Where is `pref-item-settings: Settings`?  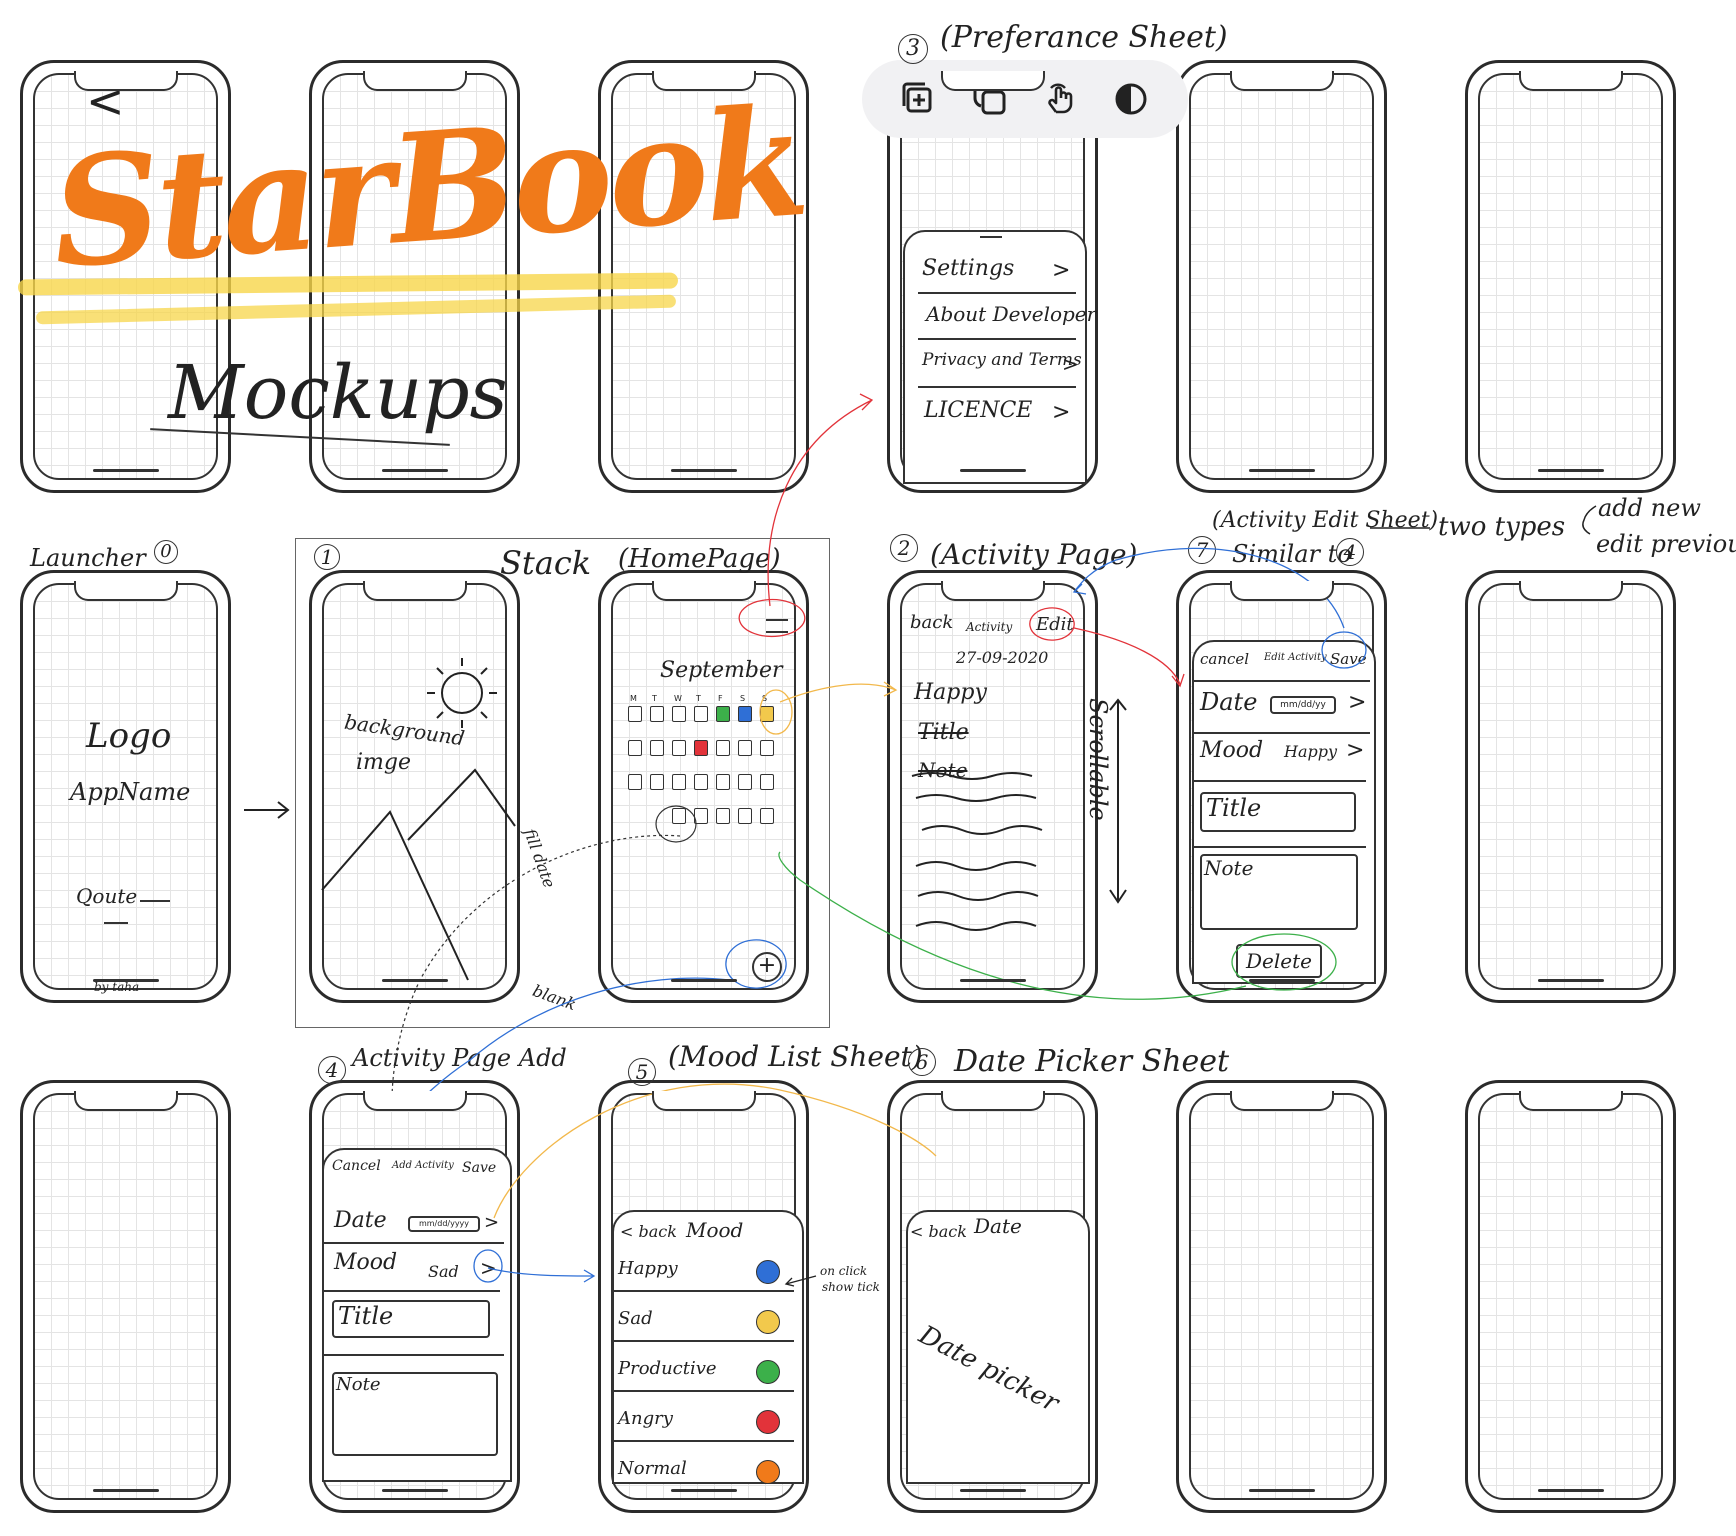
pref-item-settings: Settings is located at coordinates (968, 268).